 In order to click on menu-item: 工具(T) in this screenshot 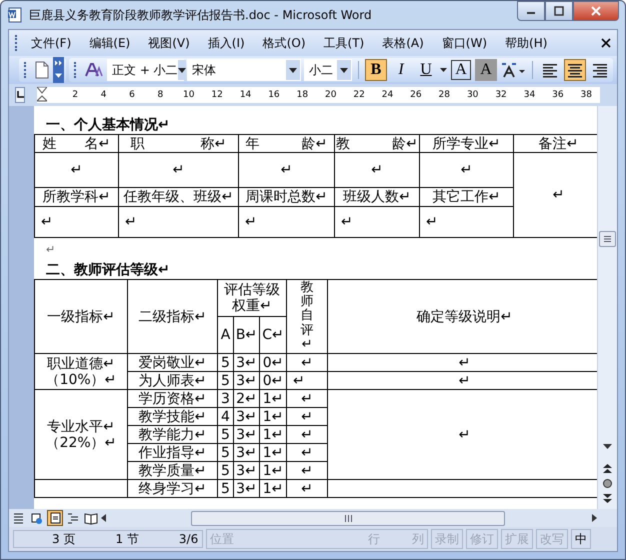, I will do `click(344, 43)`.